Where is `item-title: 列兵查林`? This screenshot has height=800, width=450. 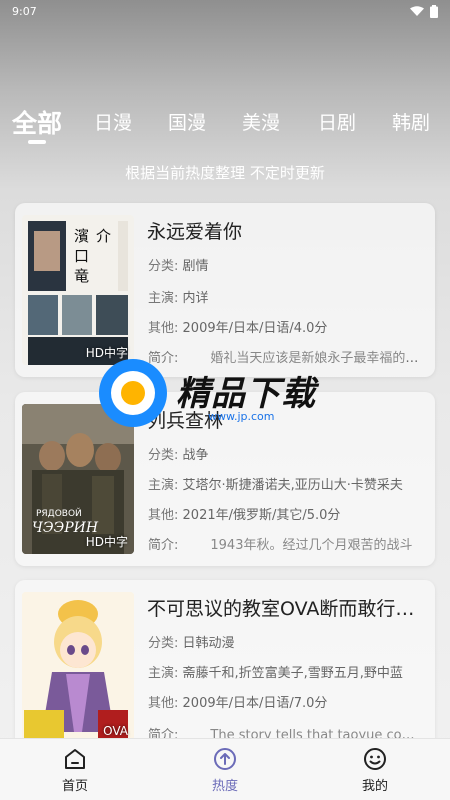 item-title: 列兵查林 is located at coordinates (185, 421).